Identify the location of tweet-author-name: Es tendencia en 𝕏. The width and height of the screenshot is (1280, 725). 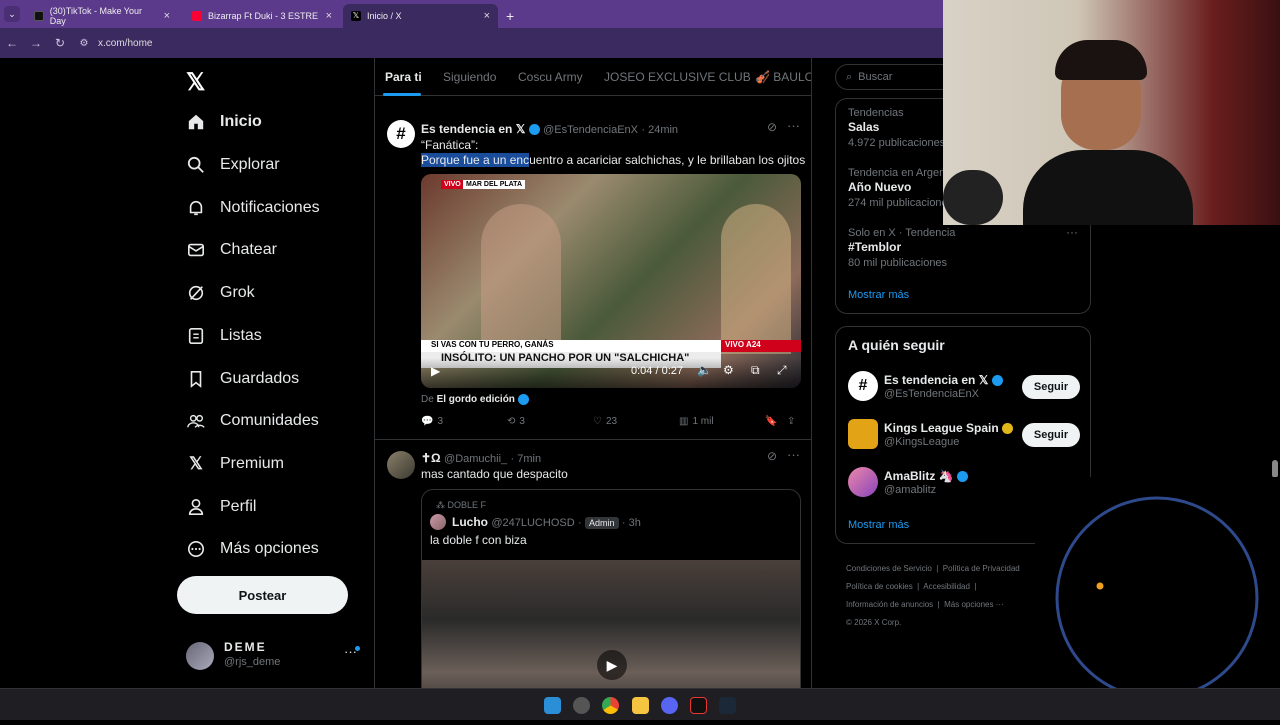
(473, 129).